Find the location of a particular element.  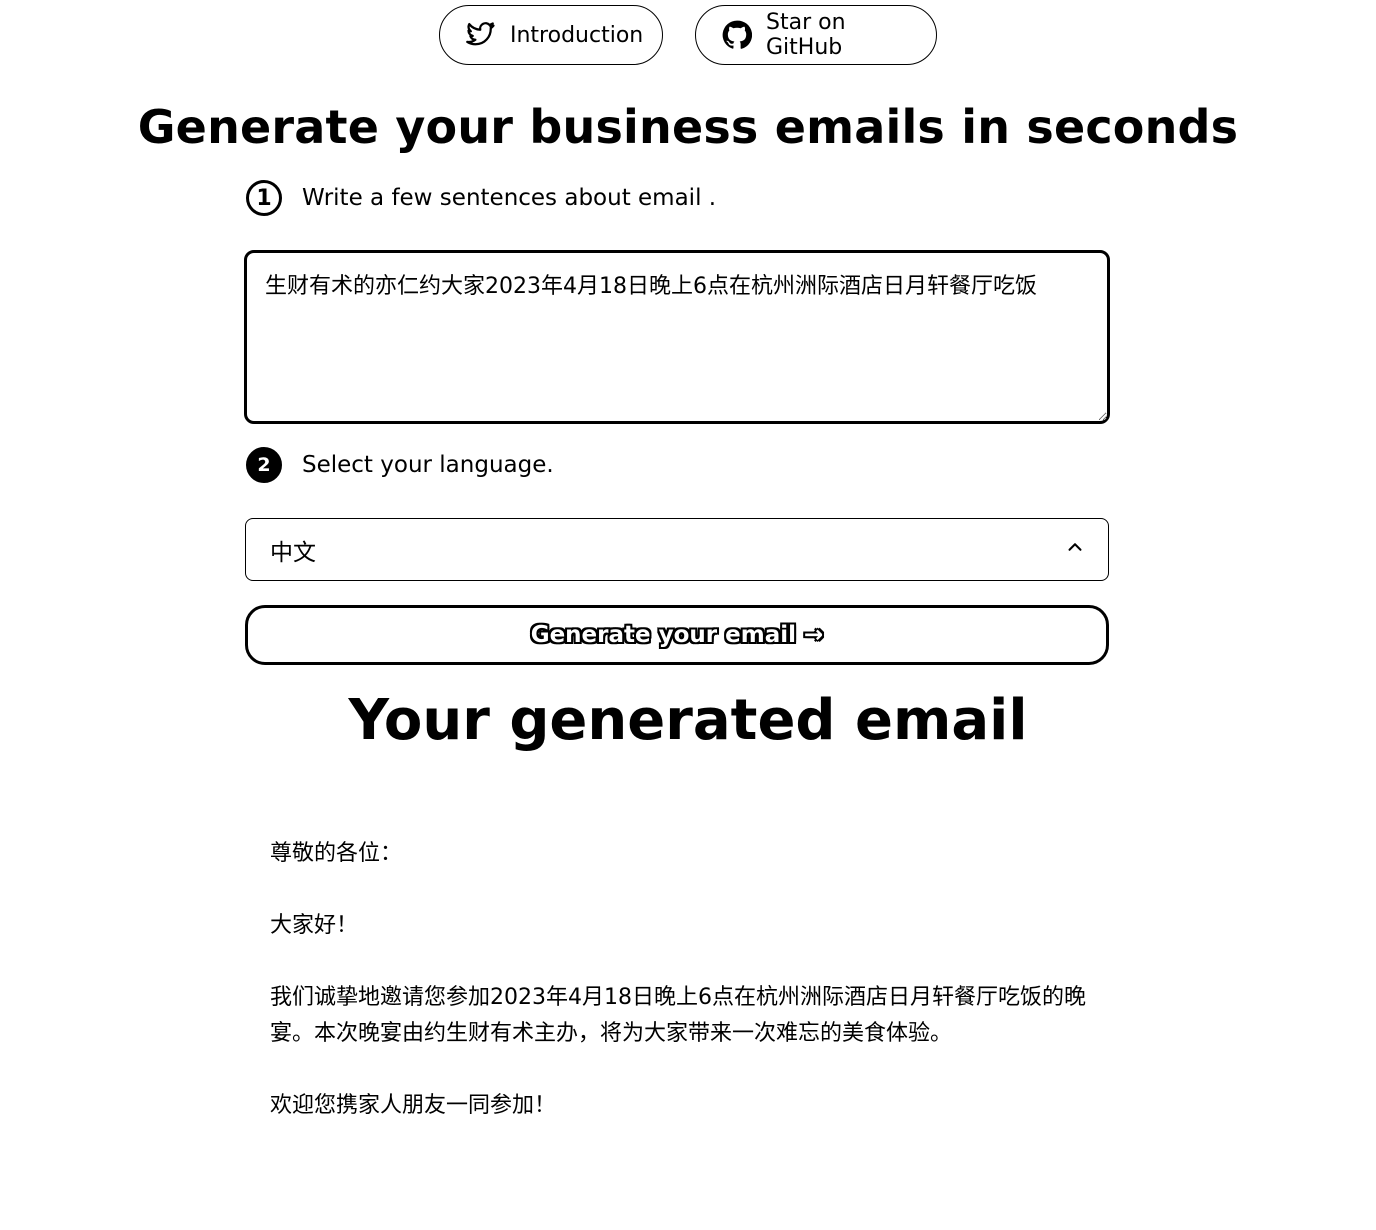

introduction-label: Introduction is located at coordinates (577, 35).